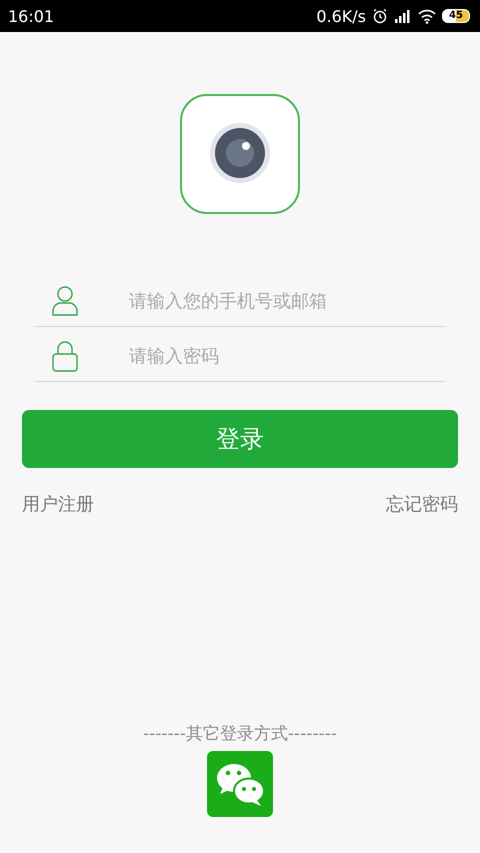  Describe the element at coordinates (239, 734) in the screenshot. I see `other-login-label: -------其它登录方式--------` at that location.